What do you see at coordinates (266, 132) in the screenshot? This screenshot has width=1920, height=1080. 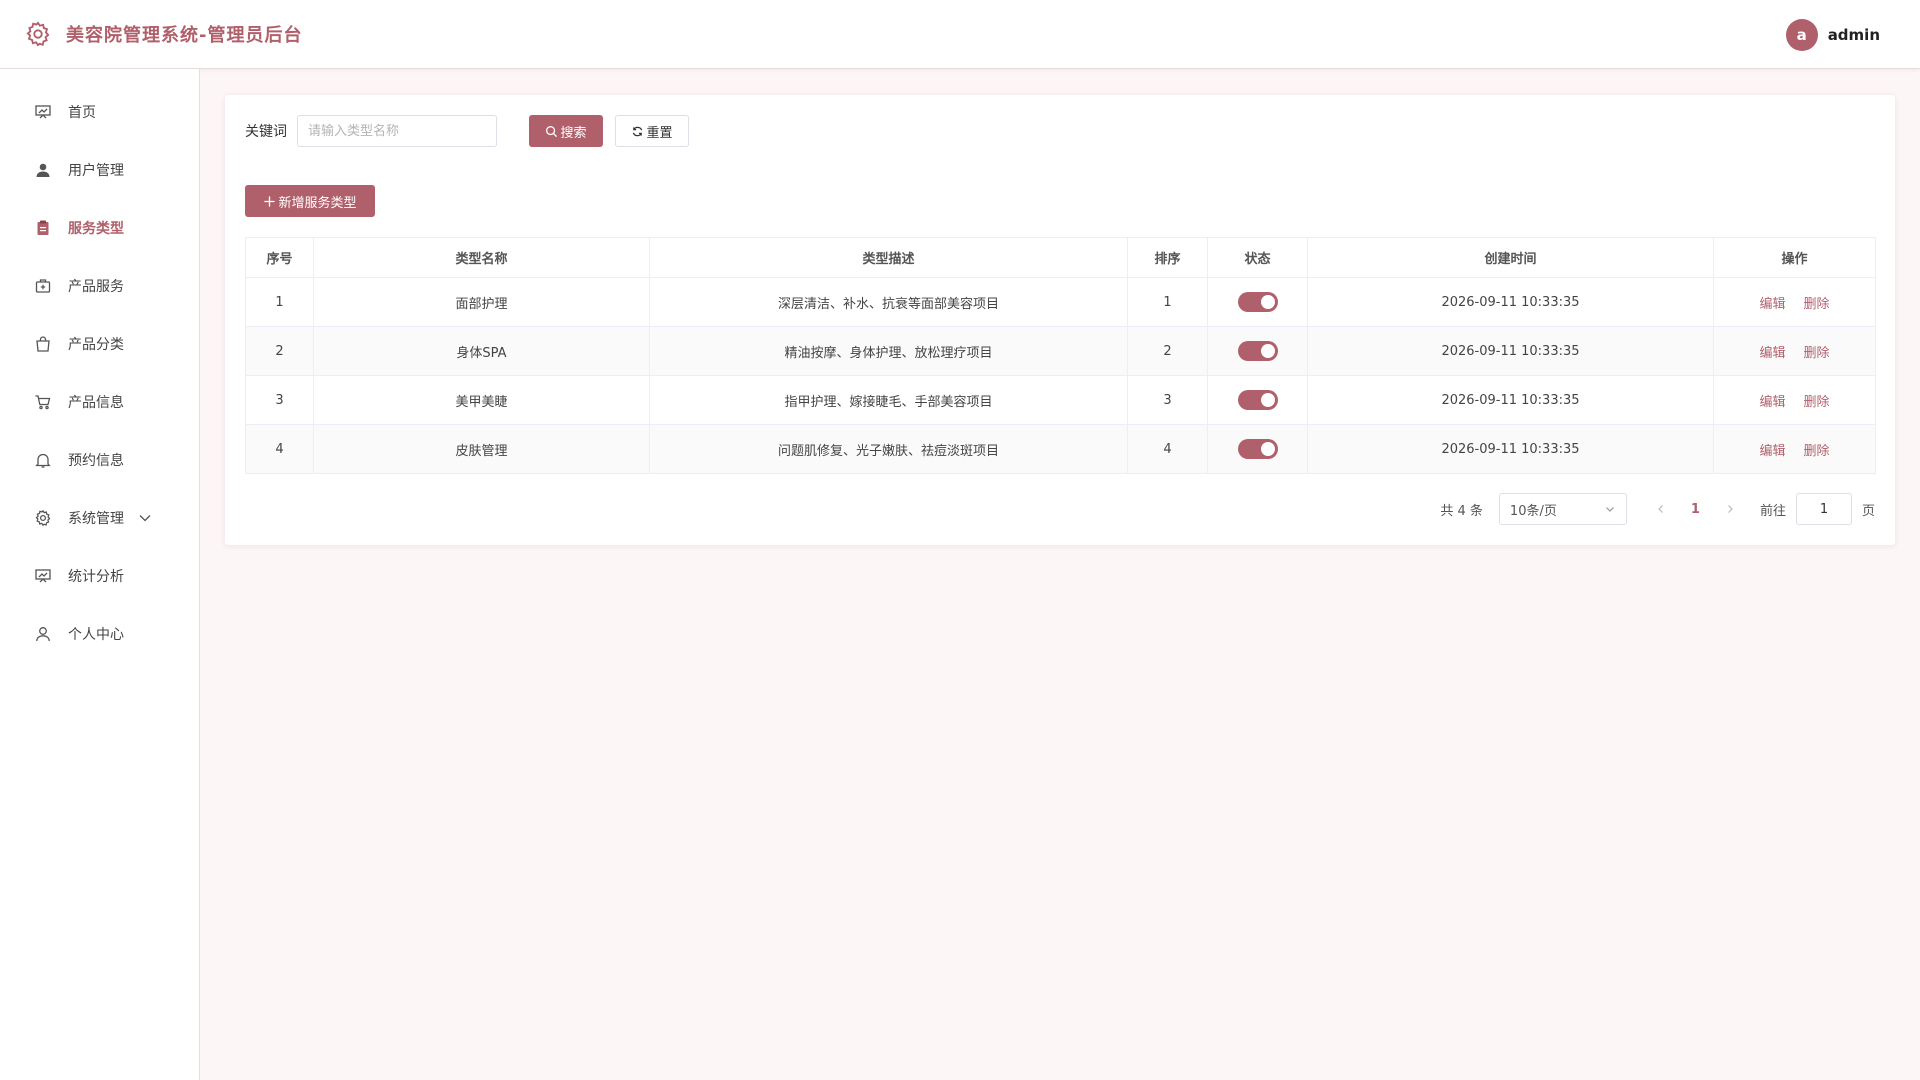 I see `search-label: 关键词` at bounding box center [266, 132].